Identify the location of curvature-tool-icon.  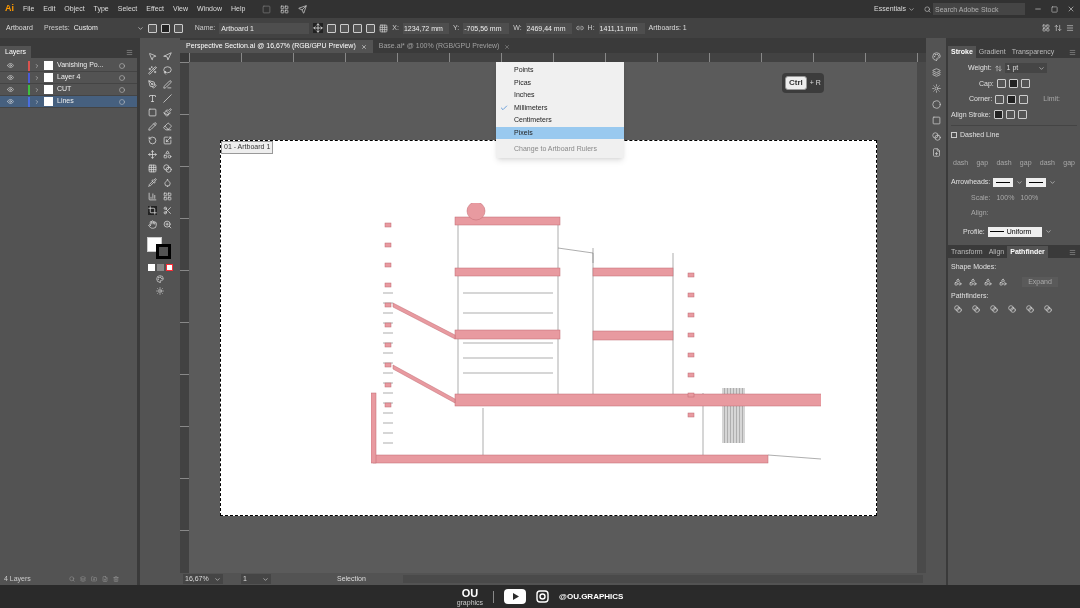
(167, 84).